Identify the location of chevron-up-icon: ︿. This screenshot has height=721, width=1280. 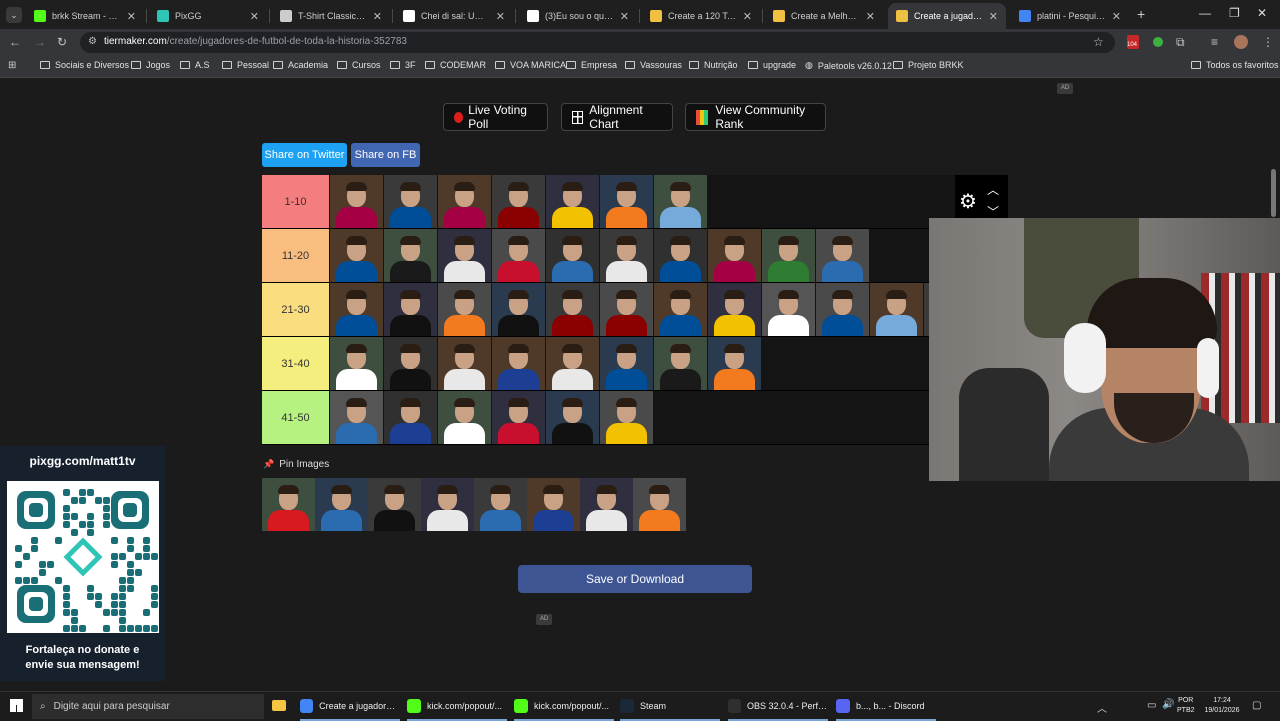
(993, 189).